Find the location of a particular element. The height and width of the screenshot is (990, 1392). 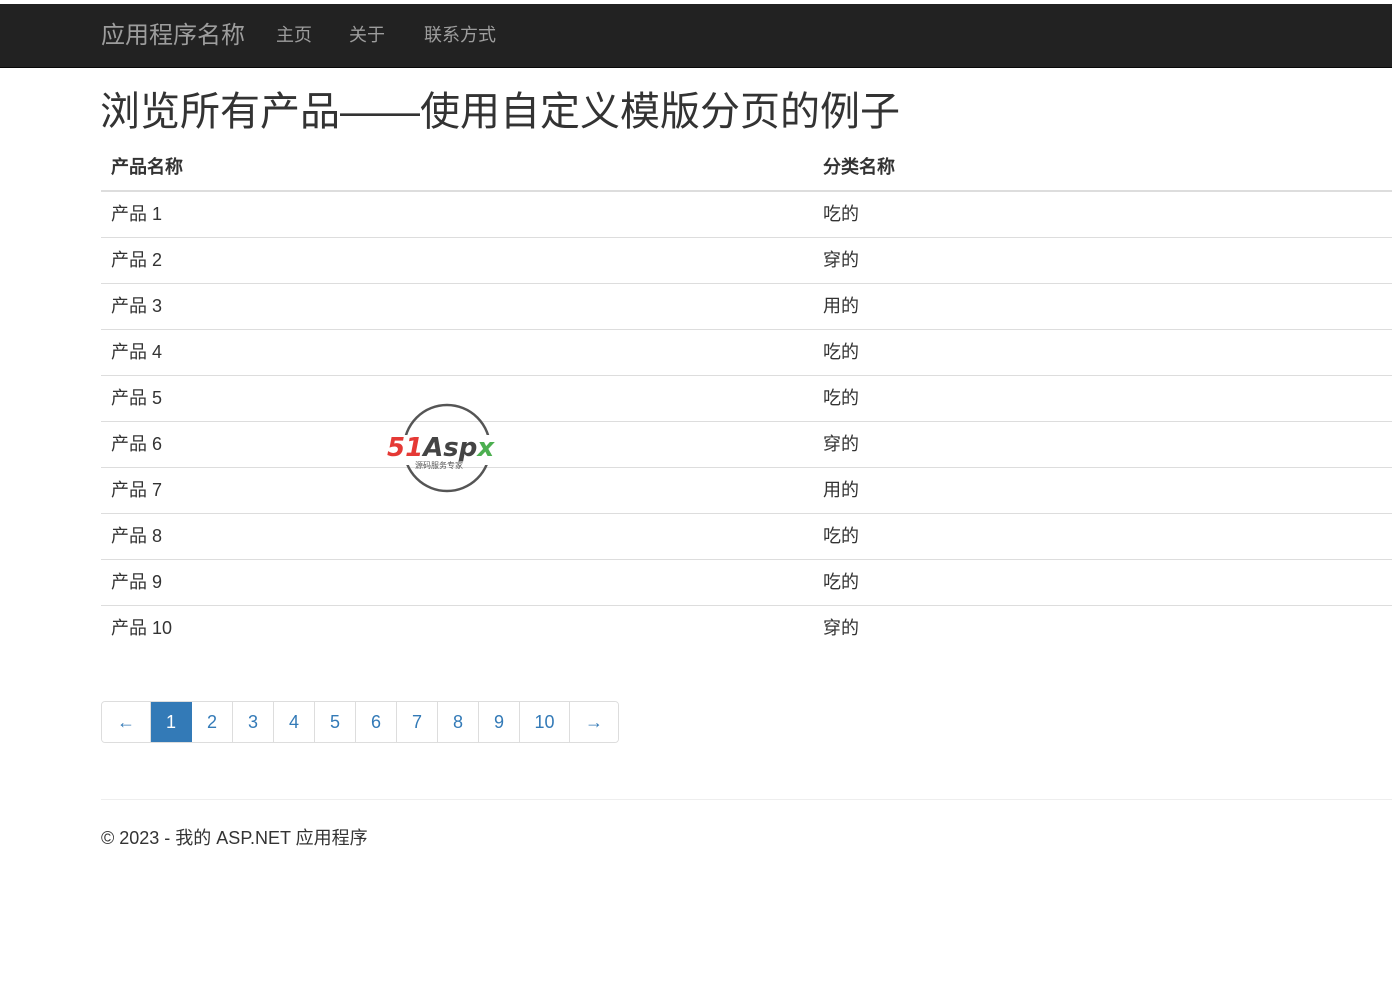

nav-link-home: 主页 is located at coordinates (294, 35).